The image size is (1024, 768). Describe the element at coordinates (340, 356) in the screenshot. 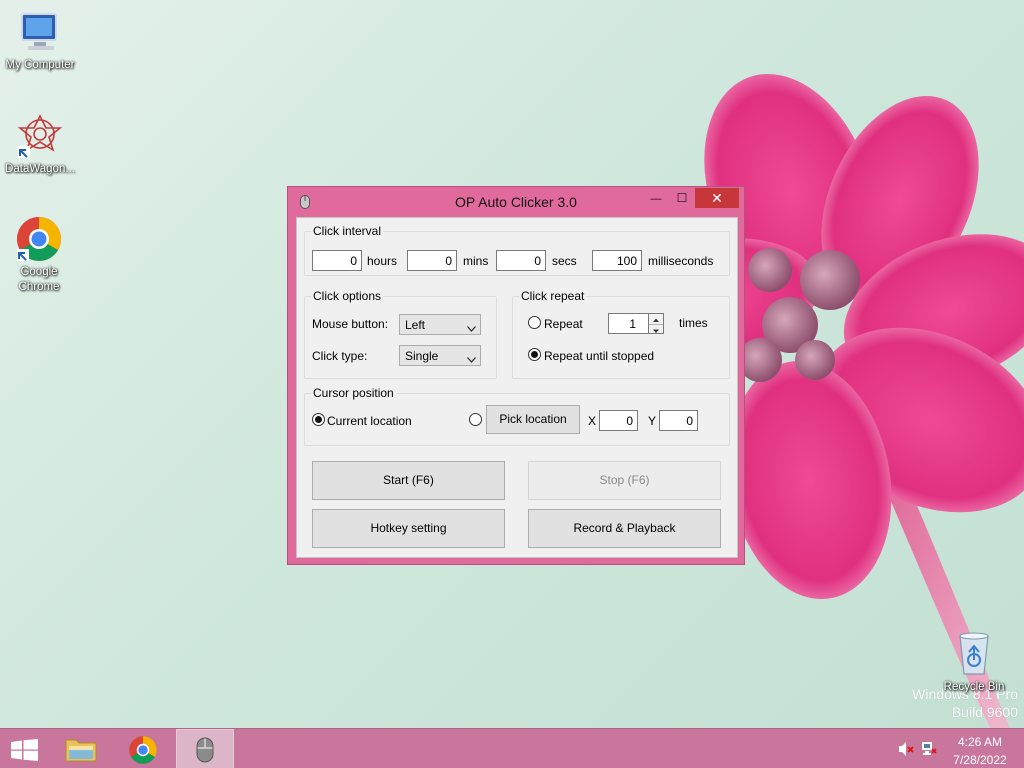

I see `click-type-label: Click type:` at that location.